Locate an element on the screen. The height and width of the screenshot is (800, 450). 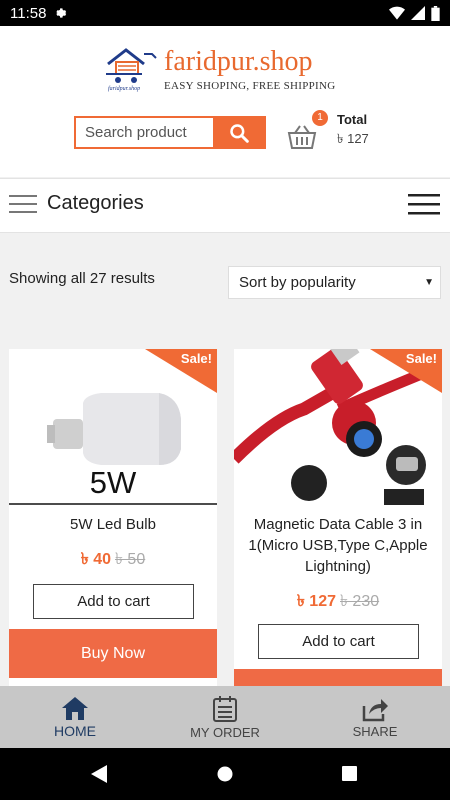
hamburger-icon is located at coordinates (23, 203).